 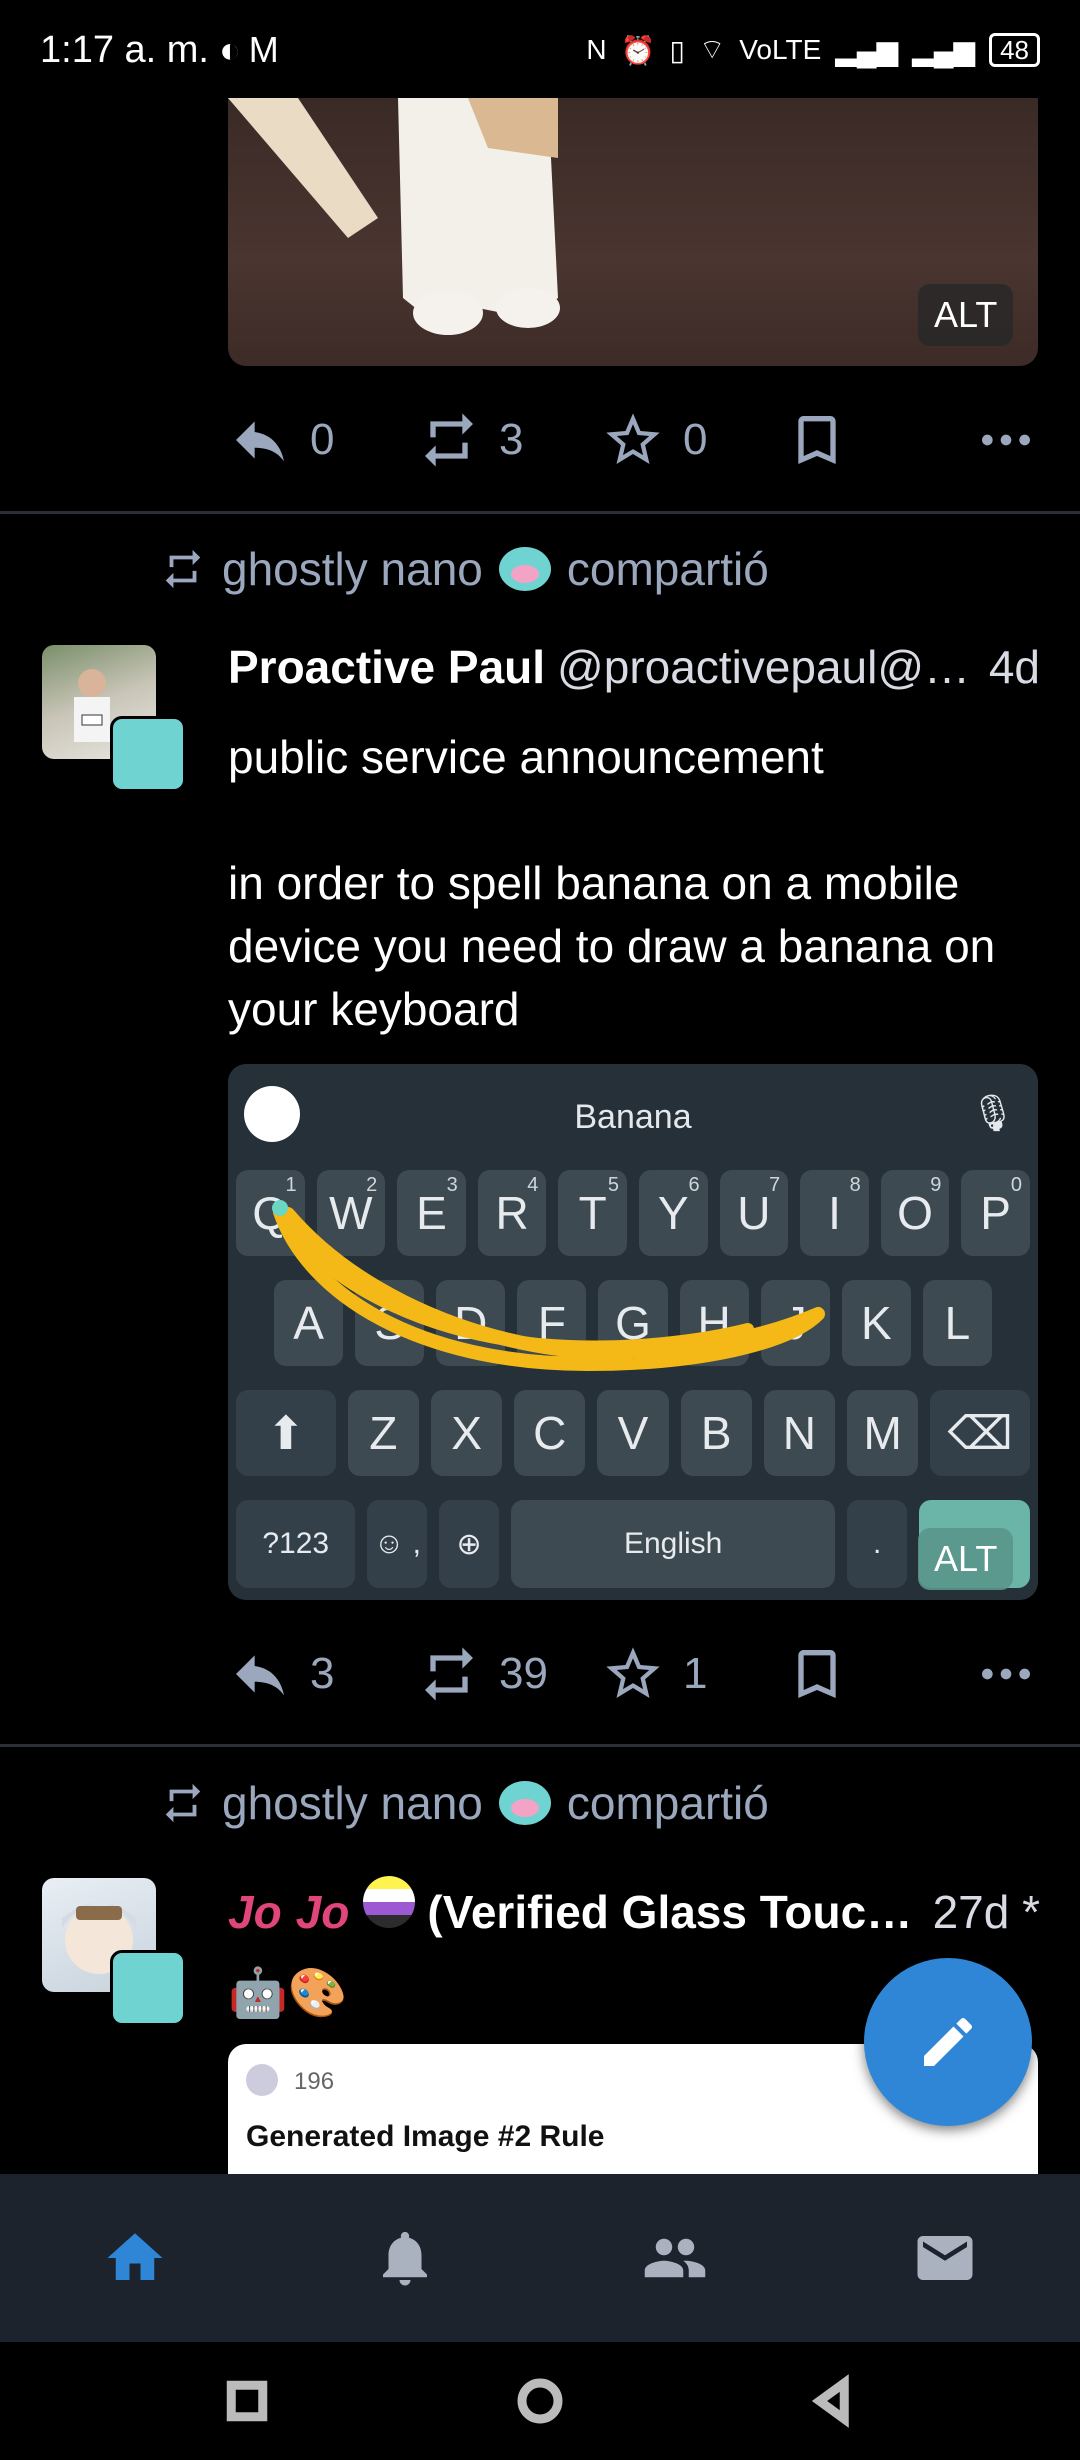 What do you see at coordinates (986, 1912) in the screenshot?
I see `timestamp: 27d *` at bounding box center [986, 1912].